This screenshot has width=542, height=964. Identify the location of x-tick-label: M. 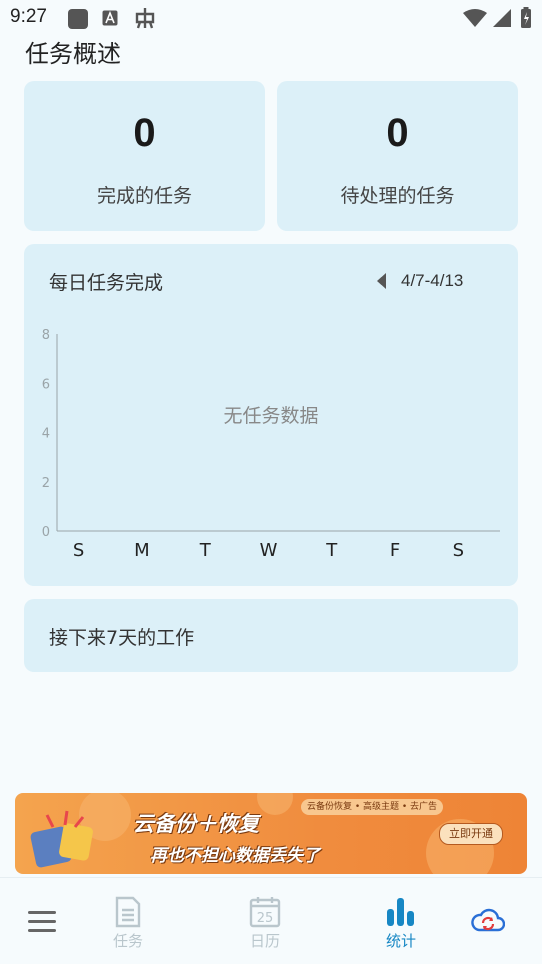
(142, 550).